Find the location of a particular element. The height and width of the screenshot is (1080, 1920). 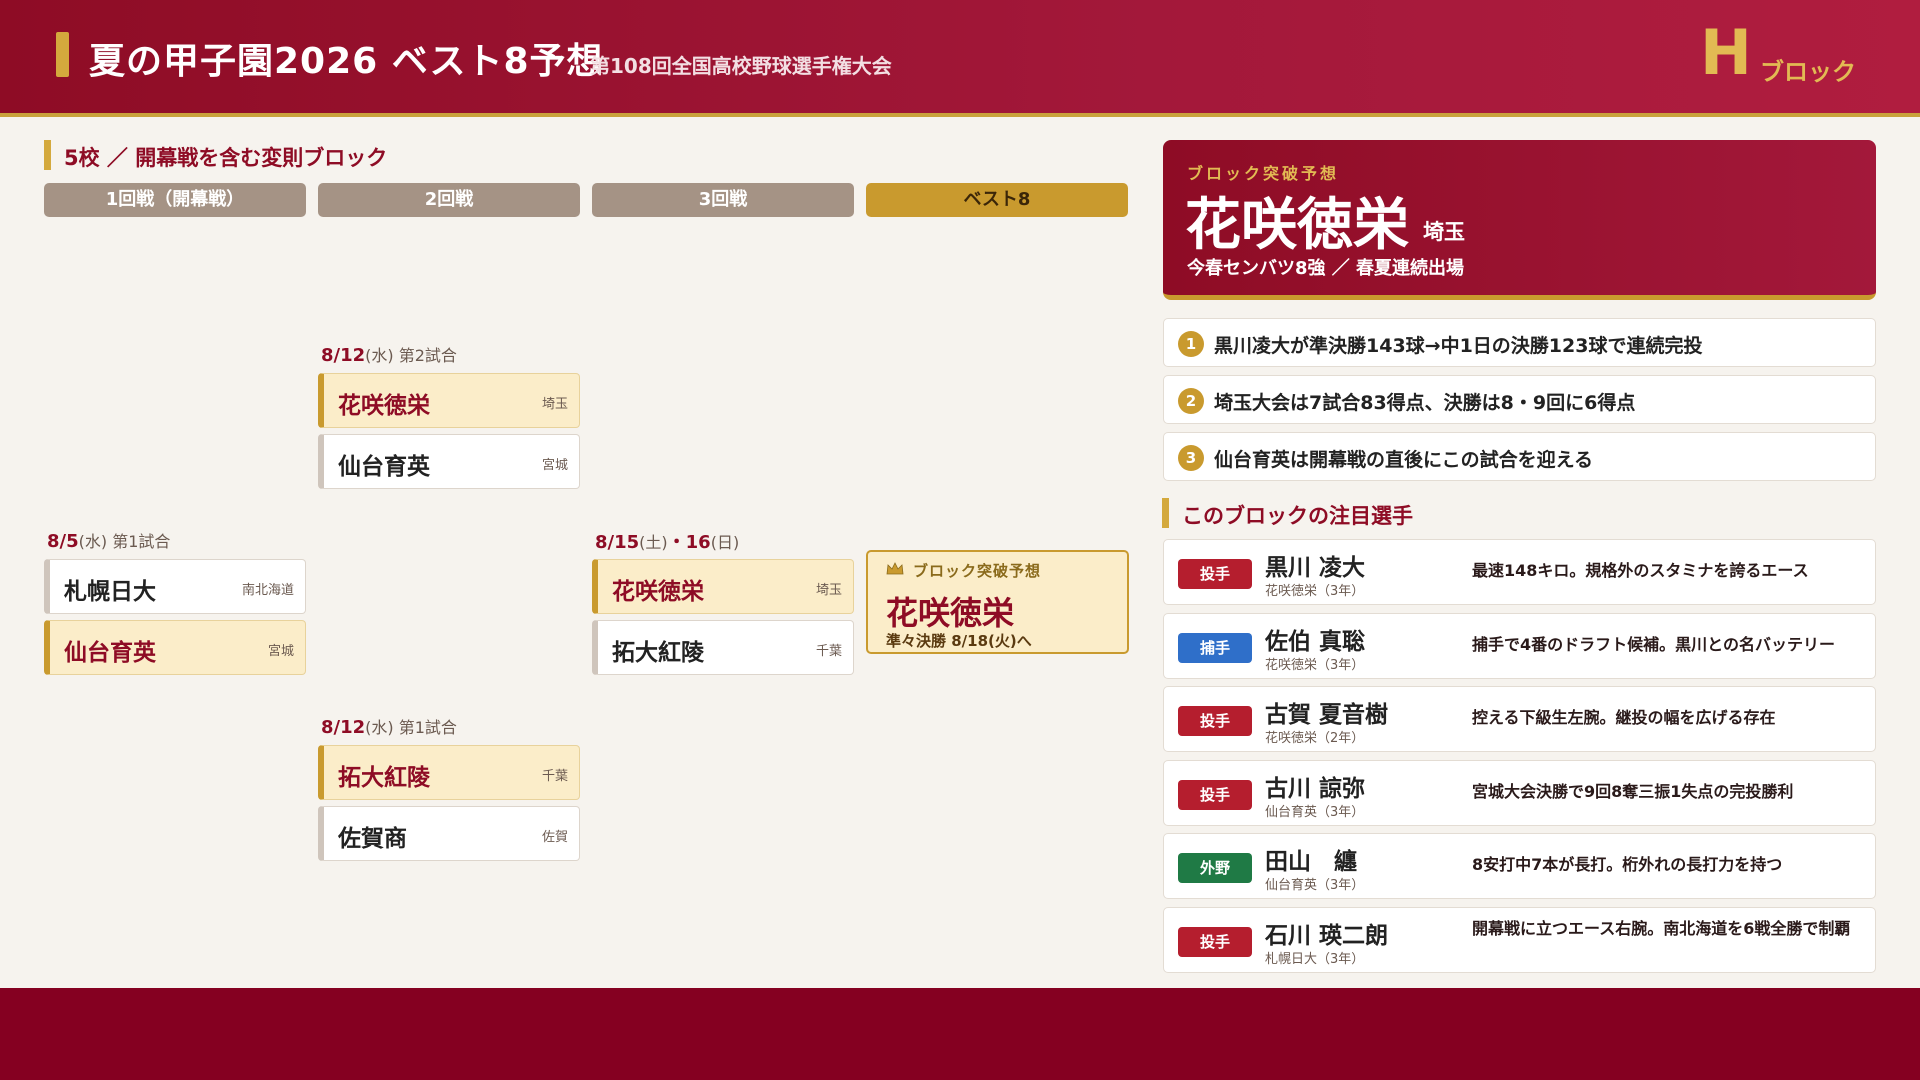

header-divider is located at coordinates (960, 115).